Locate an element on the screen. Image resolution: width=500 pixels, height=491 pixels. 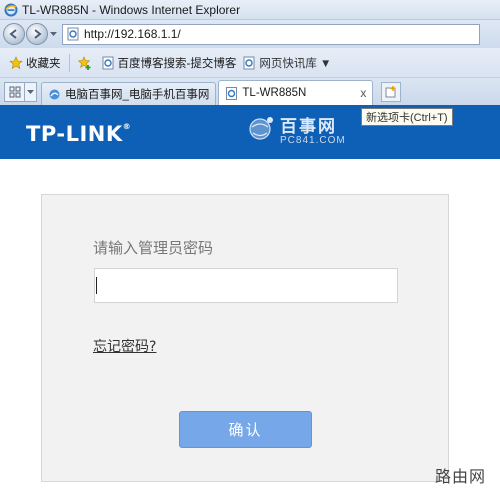
text-caret is located at coordinates (96, 285).